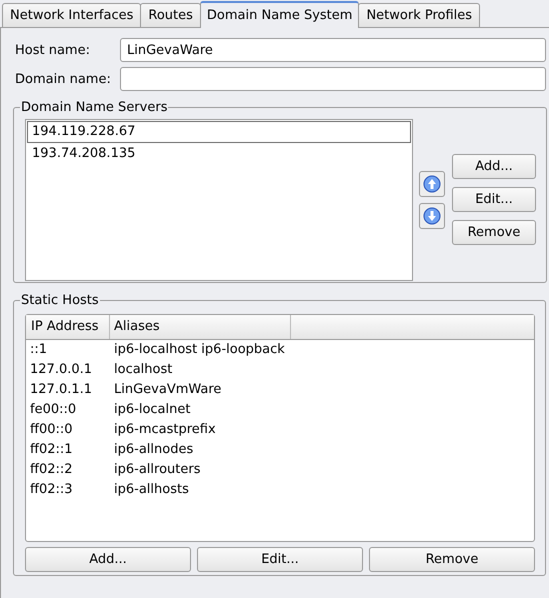 This screenshot has width=549, height=598. Describe the element at coordinates (151, 410) in the screenshot. I see `table-cell-text: ip6-localnet` at that location.